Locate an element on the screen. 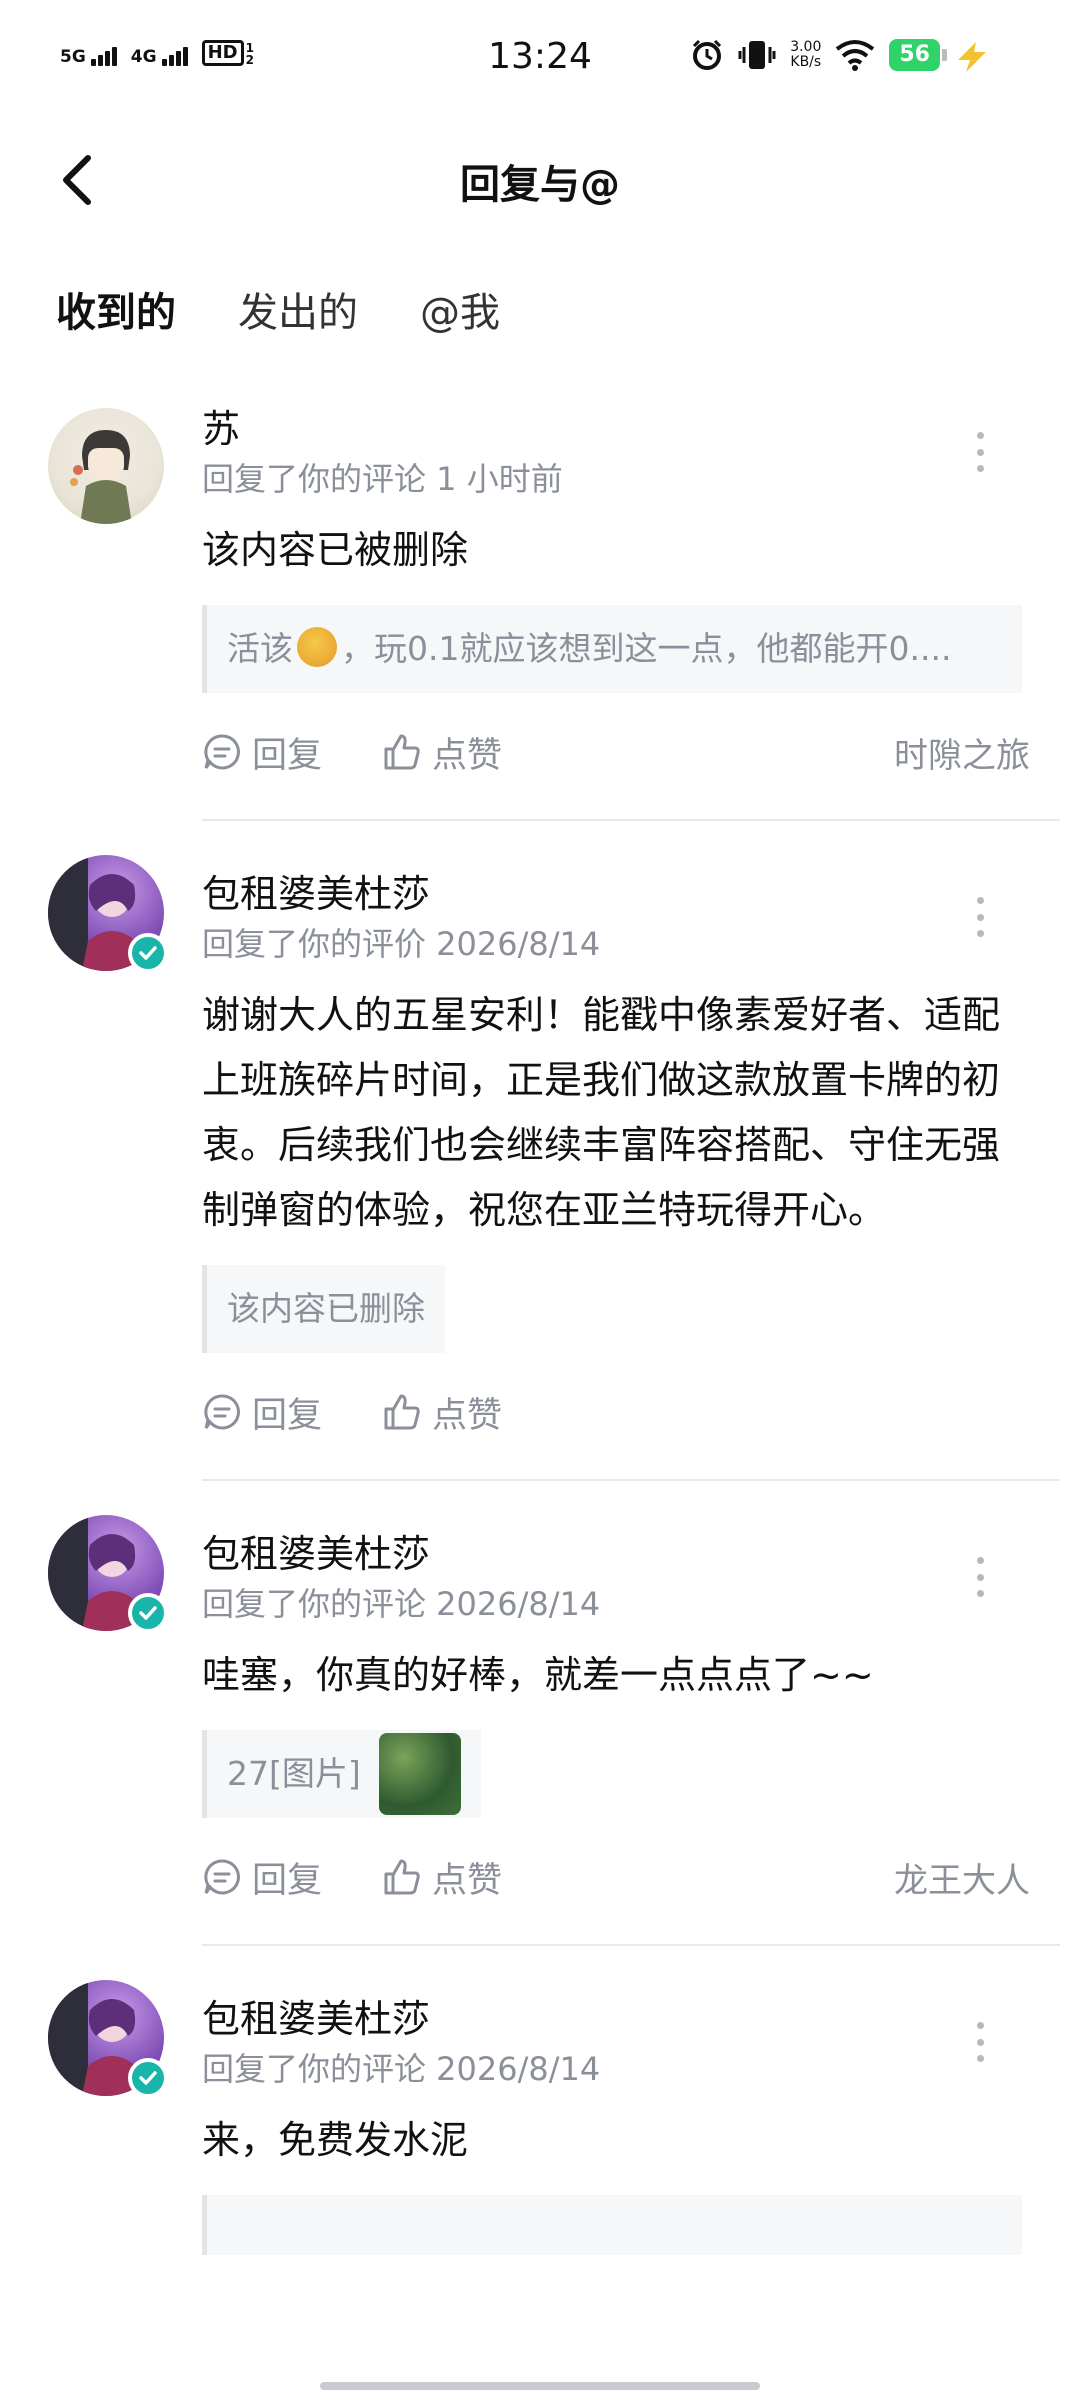  status-right: 3.00 KB/s 56 is located at coordinates (818, 55).